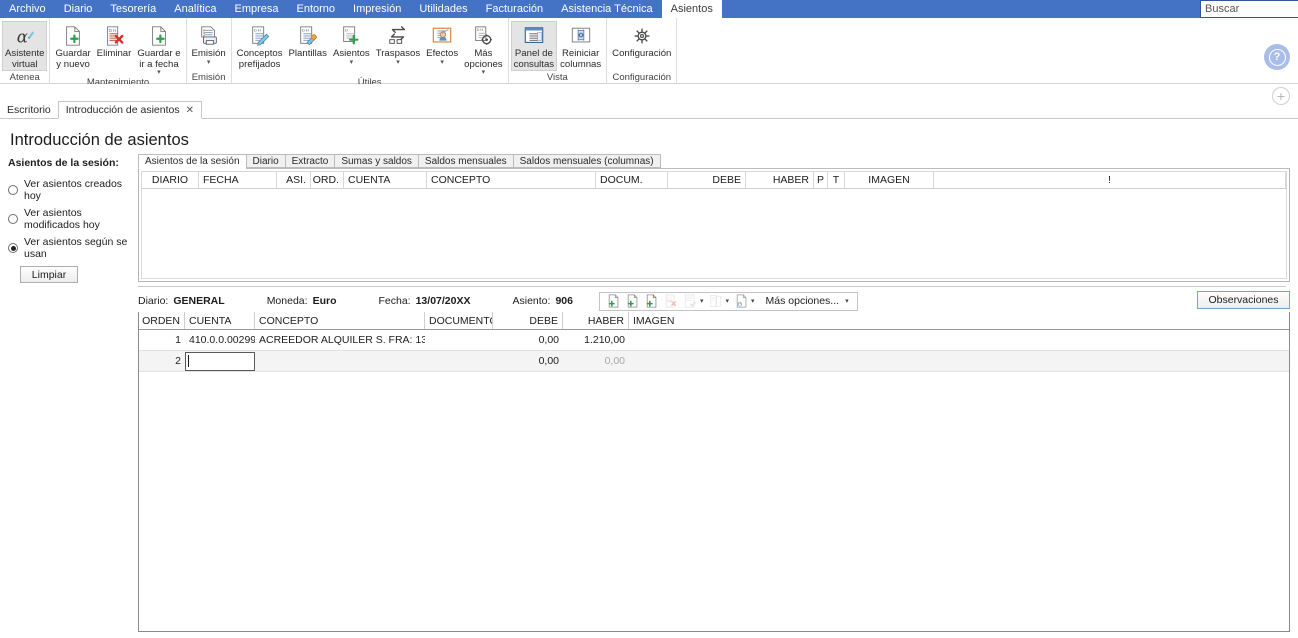  What do you see at coordinates (192, 161) in the screenshot?
I see `query-tab-asientos-de-la-sesi-n: Asientos de la sesión` at bounding box center [192, 161].